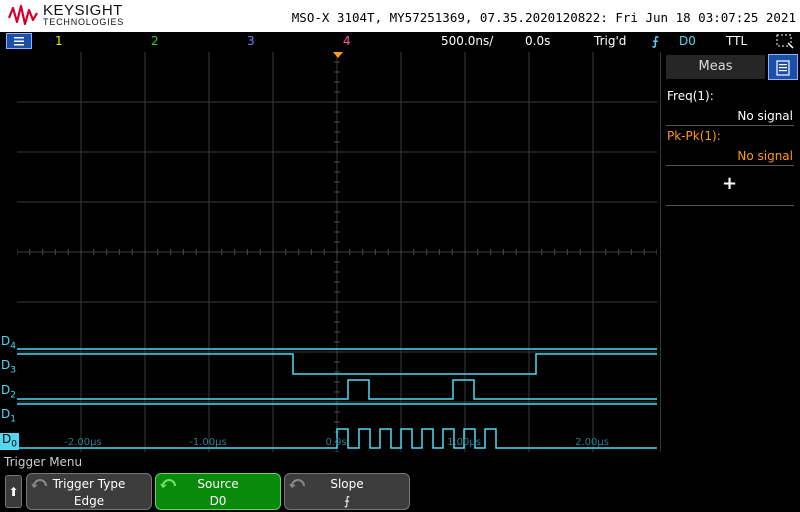 The image size is (800, 512). Describe the element at coordinates (9, 442) in the screenshot. I see `digital-channel-label-d0: D0` at that location.